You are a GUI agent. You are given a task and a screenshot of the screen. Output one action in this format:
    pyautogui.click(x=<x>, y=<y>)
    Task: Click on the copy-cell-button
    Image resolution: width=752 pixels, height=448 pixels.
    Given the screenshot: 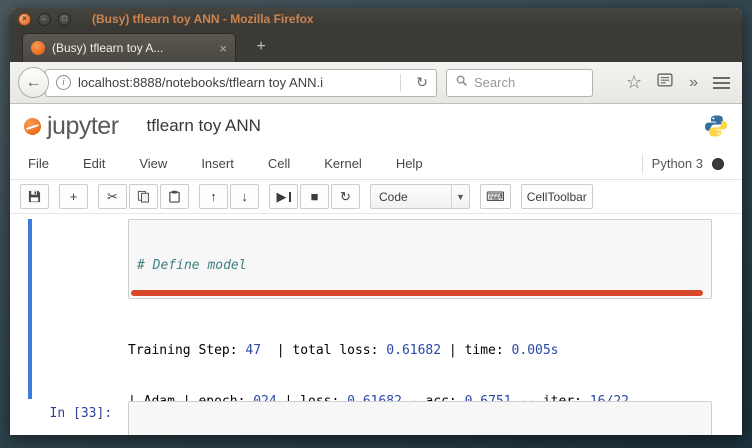 What is the action you would take?
    pyautogui.click(x=143, y=196)
    